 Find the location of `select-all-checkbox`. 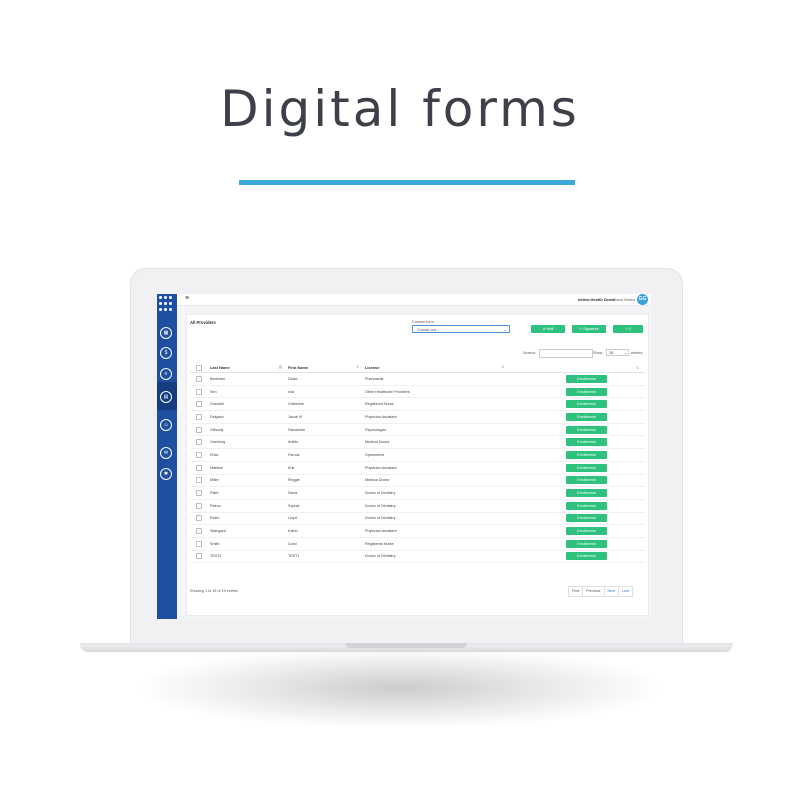

select-all-checkbox is located at coordinates (199, 367).